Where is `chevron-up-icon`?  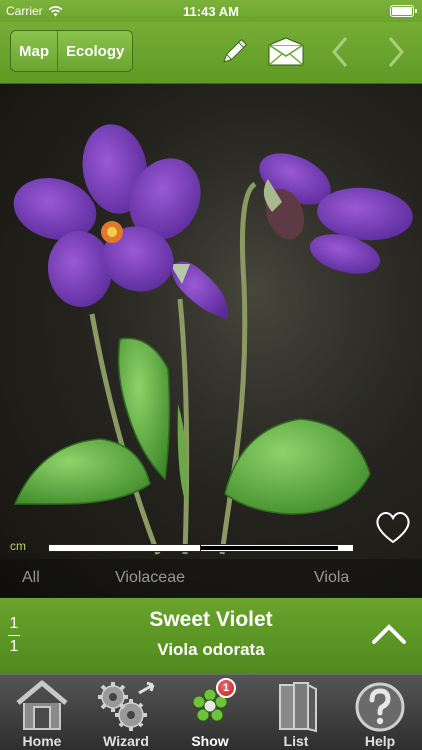
chevron-up-icon is located at coordinates (389, 634).